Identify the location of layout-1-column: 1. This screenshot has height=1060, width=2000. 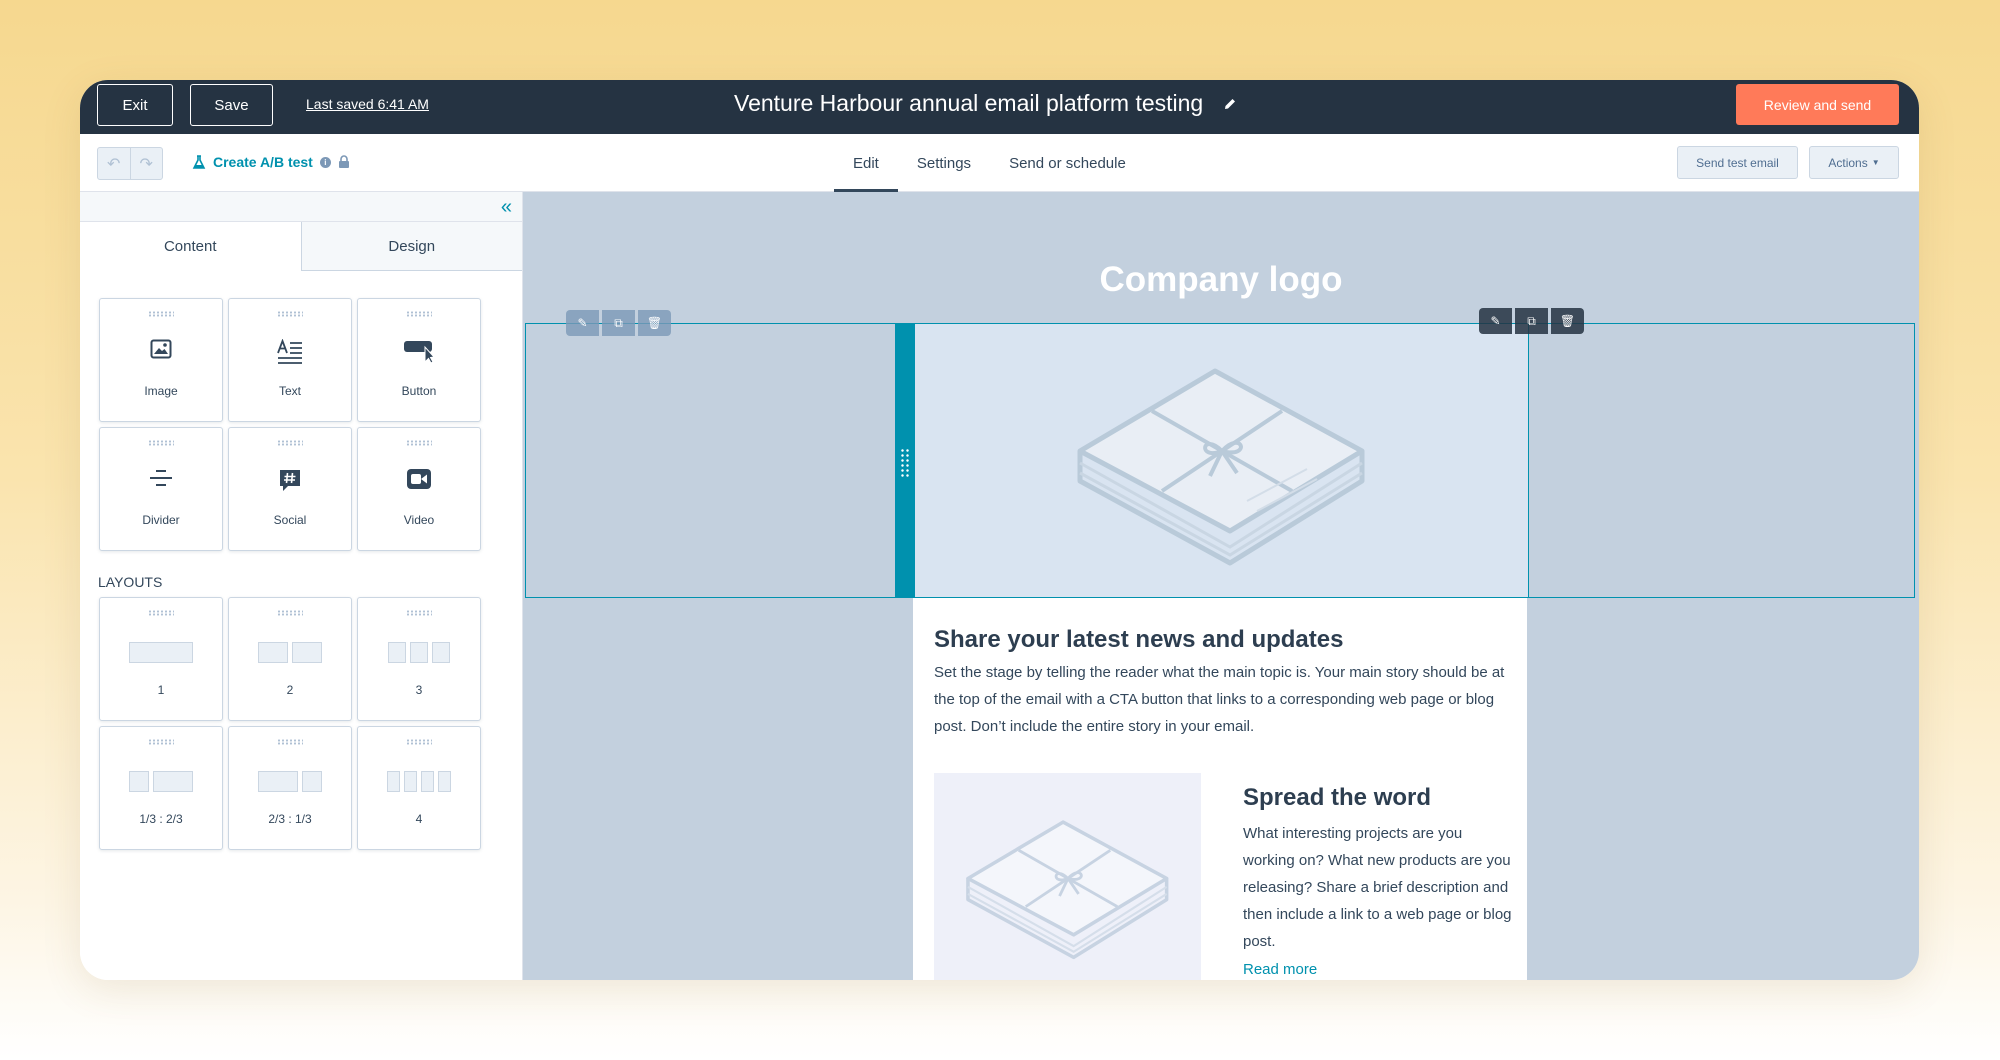
(161, 659).